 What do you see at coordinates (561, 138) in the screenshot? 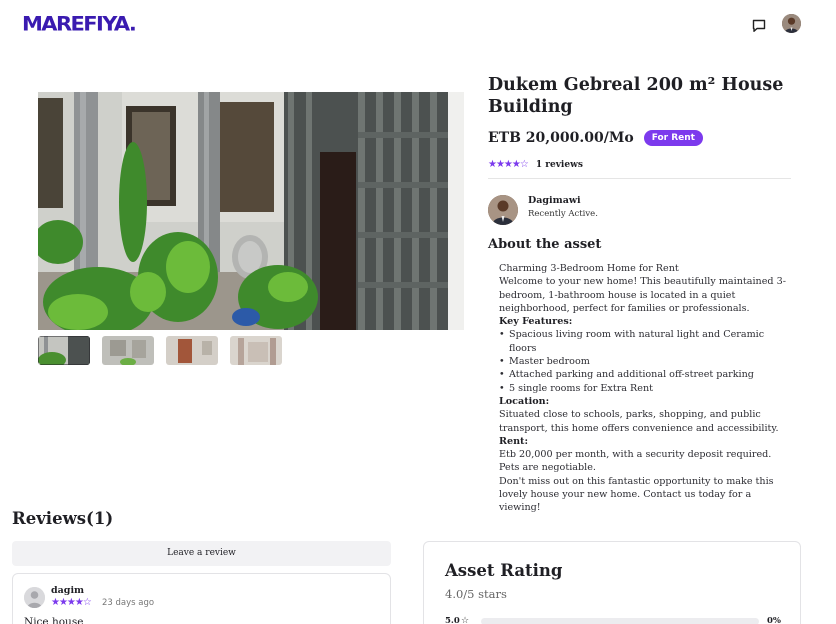
I see `listing-price: ETB 20,000.00/Mo` at bounding box center [561, 138].